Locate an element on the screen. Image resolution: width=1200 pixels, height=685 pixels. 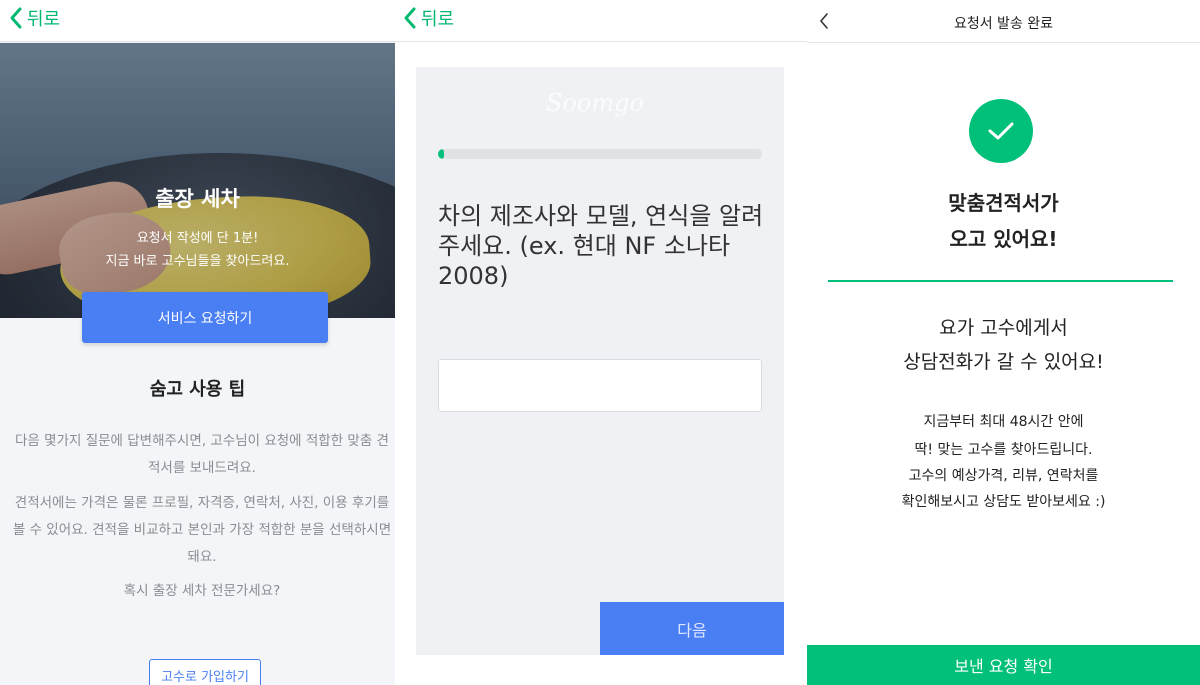
view-sent-requests-button: 보낸 요청 확인 is located at coordinates (1003, 665).